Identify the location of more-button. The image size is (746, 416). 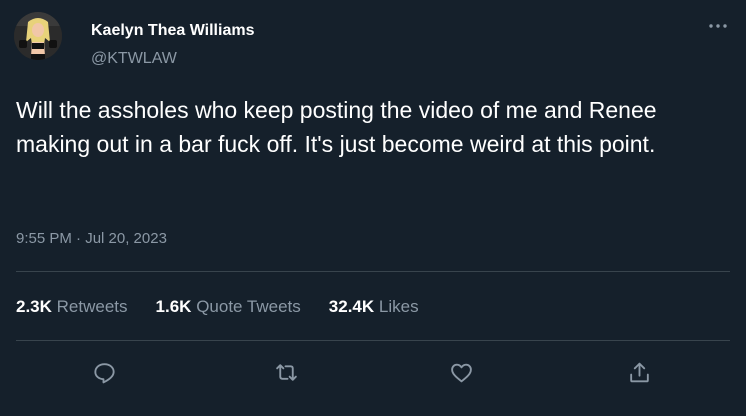
(718, 26).